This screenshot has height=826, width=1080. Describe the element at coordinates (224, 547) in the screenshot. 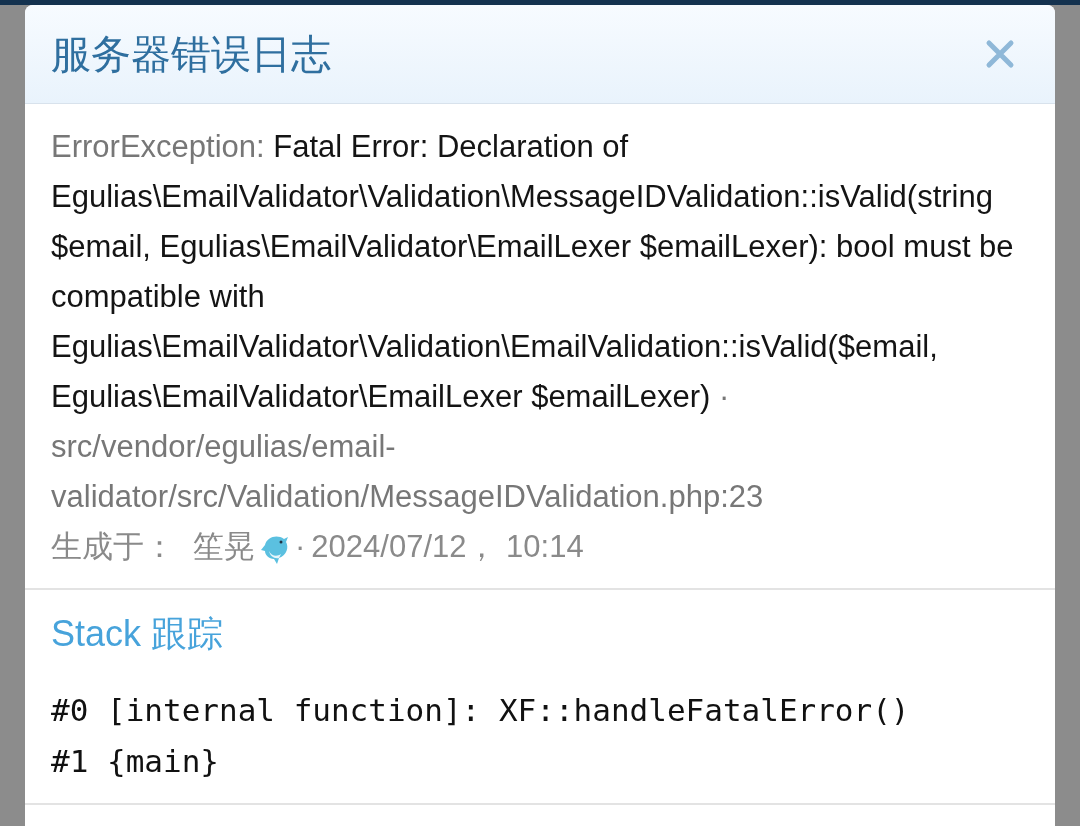

I see `user-name: 笙晃` at that location.